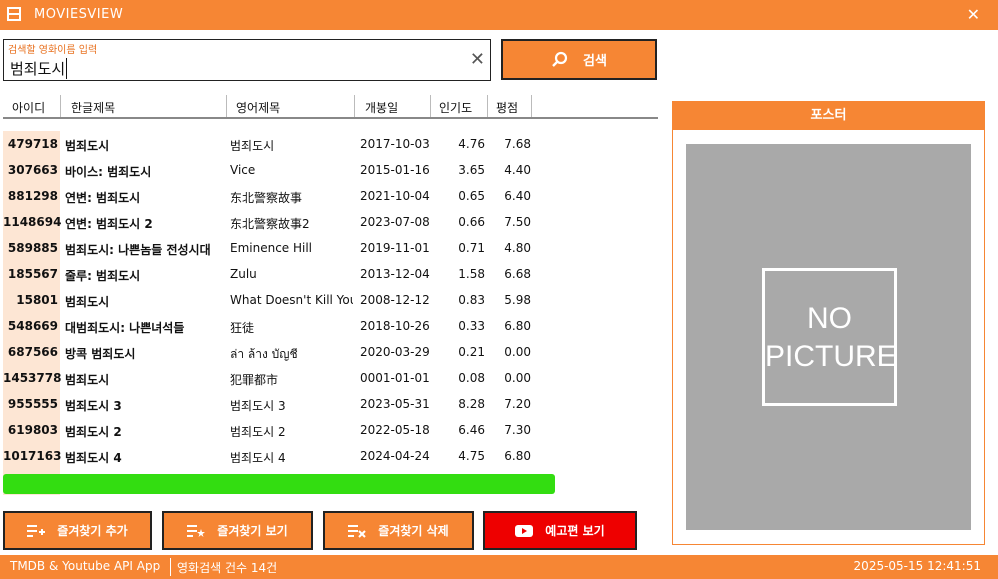  Describe the element at coordinates (108, 172) in the screenshot. I see `cell-korean-title: 바이스: 범죄도시` at that location.